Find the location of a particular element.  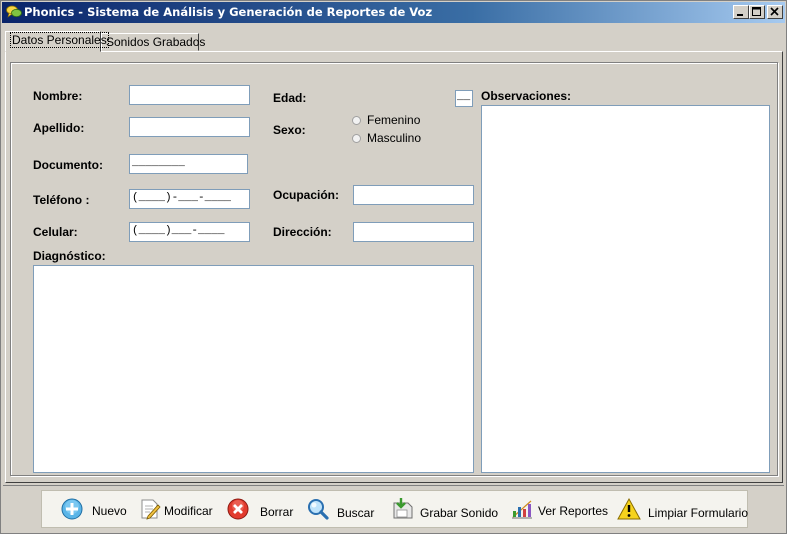

ver-reportes-button: Ver Reportes is located at coordinates (560, 510).